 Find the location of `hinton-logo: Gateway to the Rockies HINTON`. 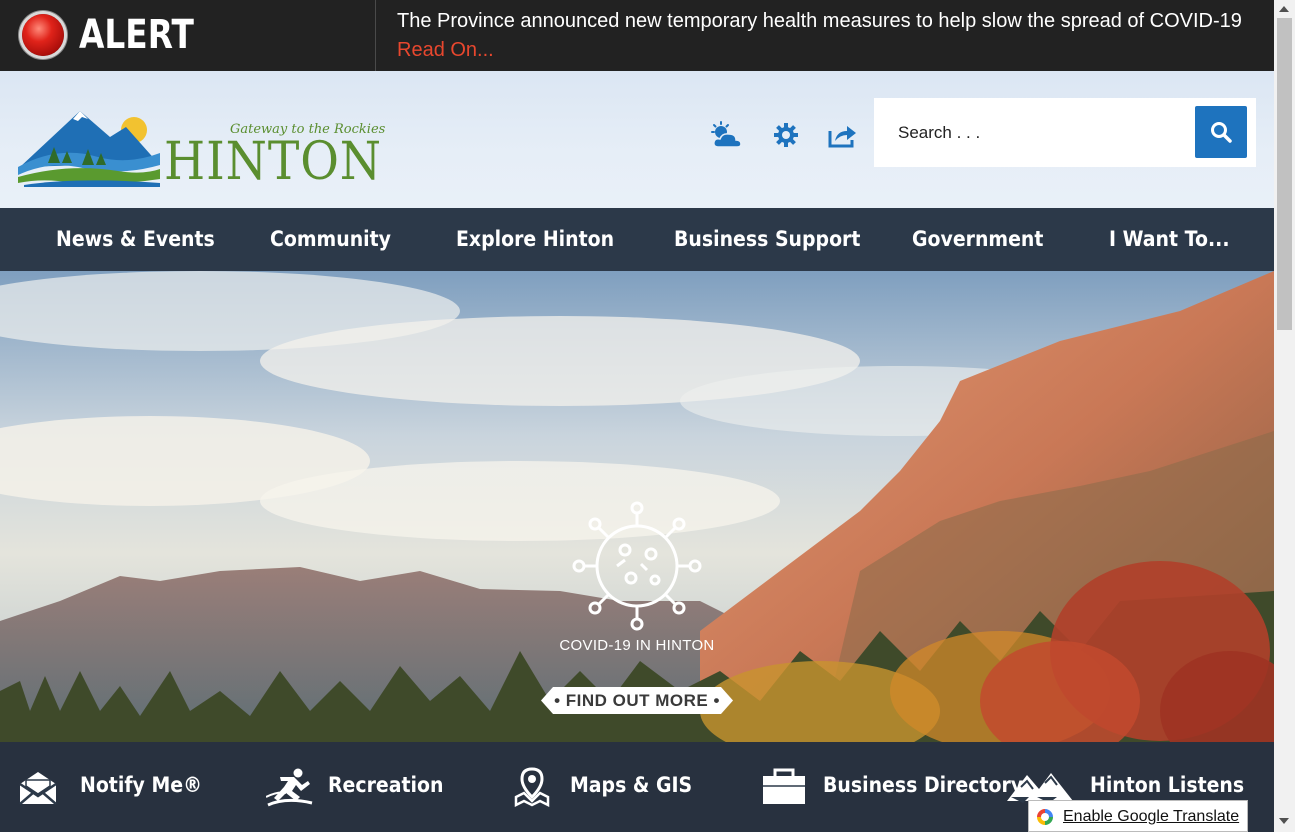

hinton-logo: Gateway to the Rockies HINTON is located at coordinates (203, 148).